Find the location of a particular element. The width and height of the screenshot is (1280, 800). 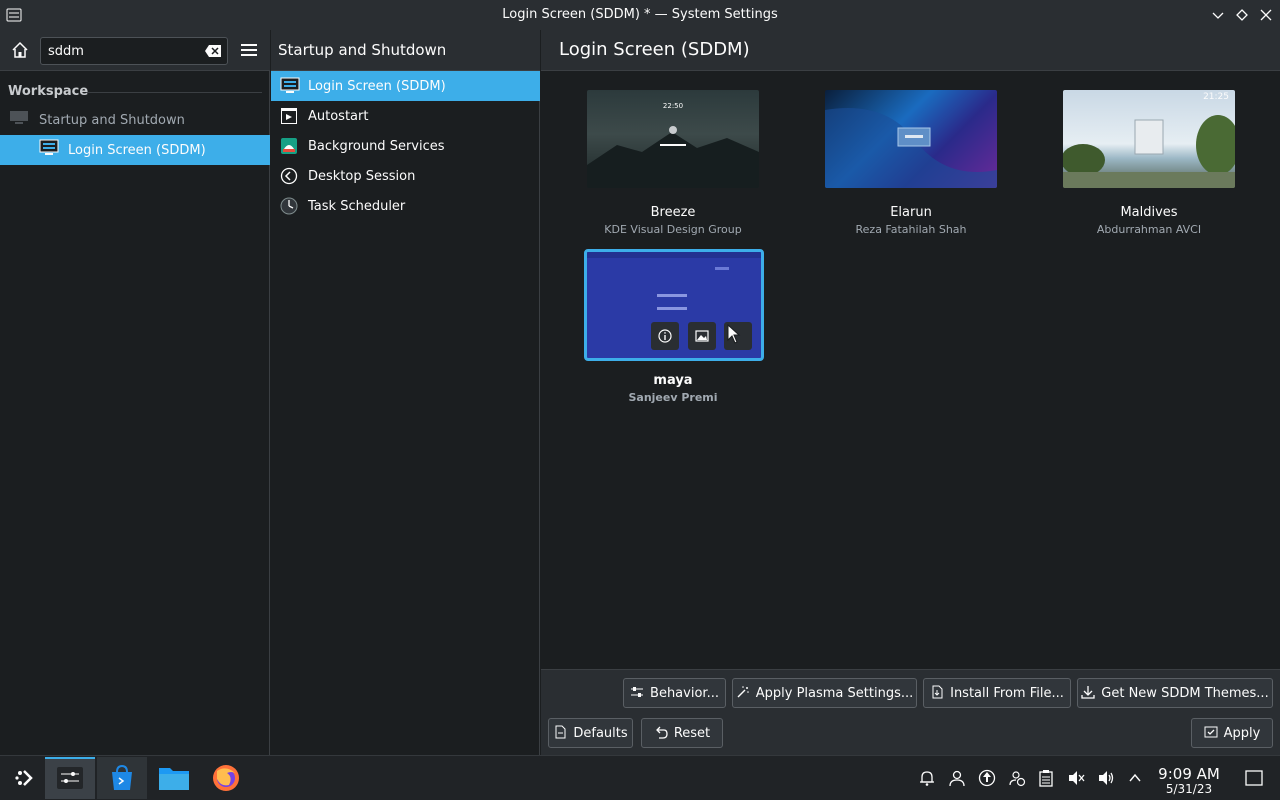

theme-author: Abdurrahman AVCI is located at coordinates (1149, 229).